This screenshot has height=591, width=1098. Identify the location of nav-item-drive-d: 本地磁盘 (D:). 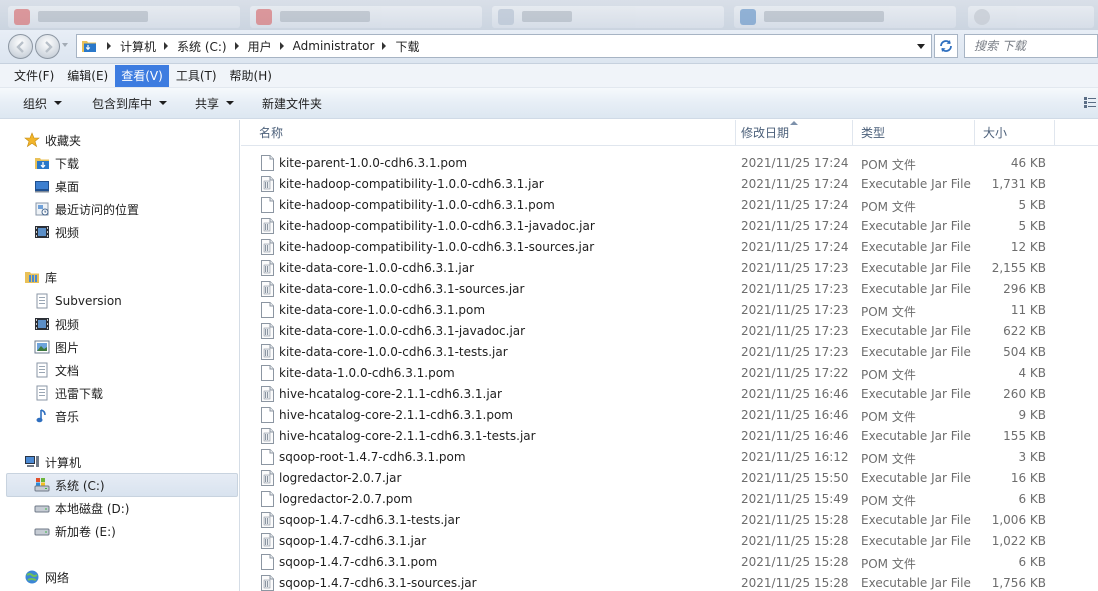
(81, 508).